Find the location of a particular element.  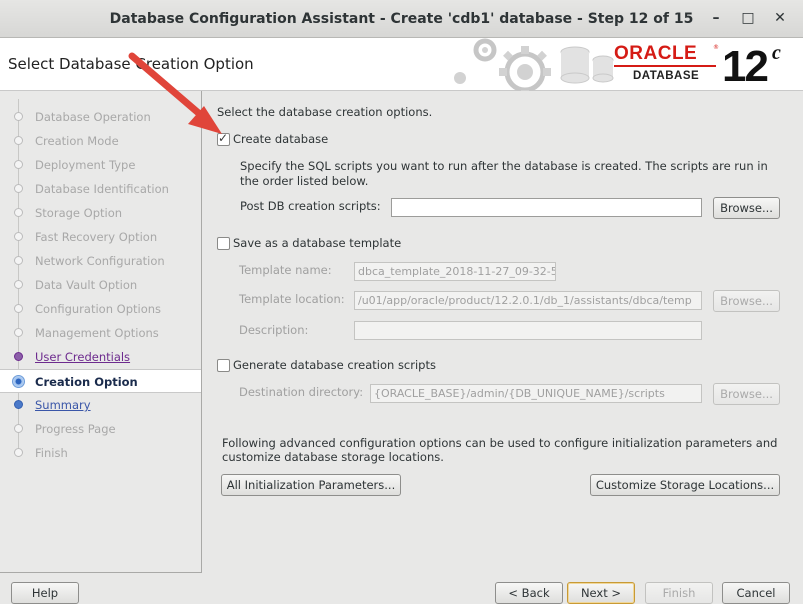

logo-rule is located at coordinates (665, 66).